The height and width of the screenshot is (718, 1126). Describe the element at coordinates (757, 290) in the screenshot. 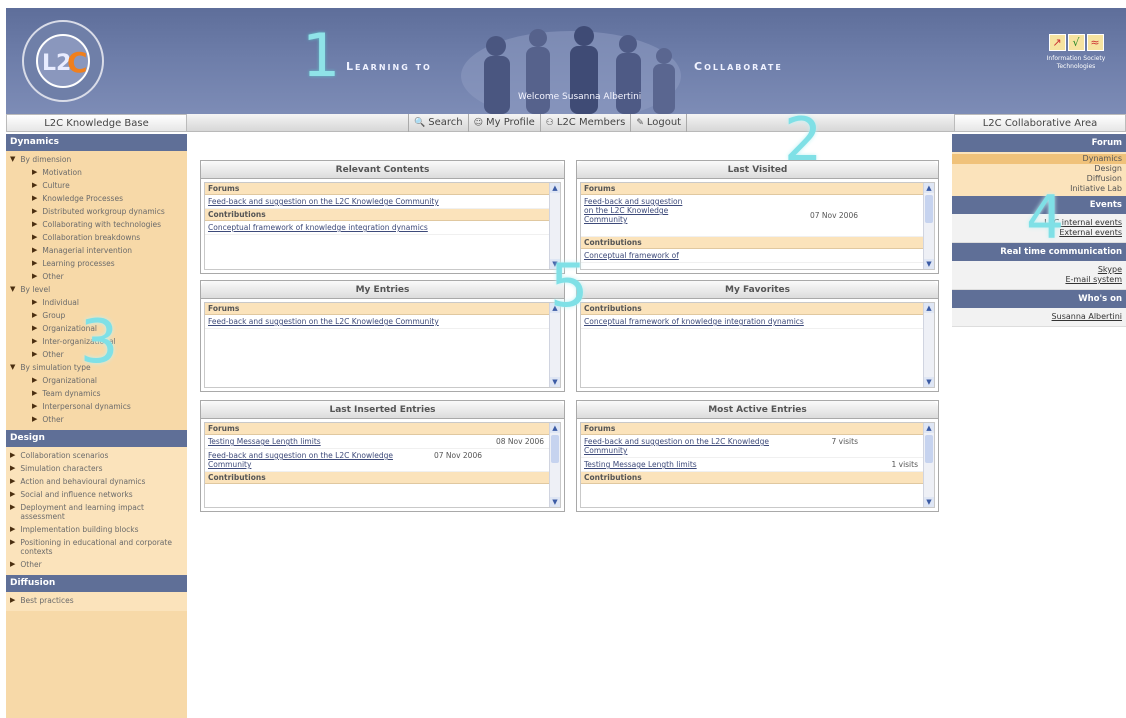

I see `panel-title: My Favorites` at that location.